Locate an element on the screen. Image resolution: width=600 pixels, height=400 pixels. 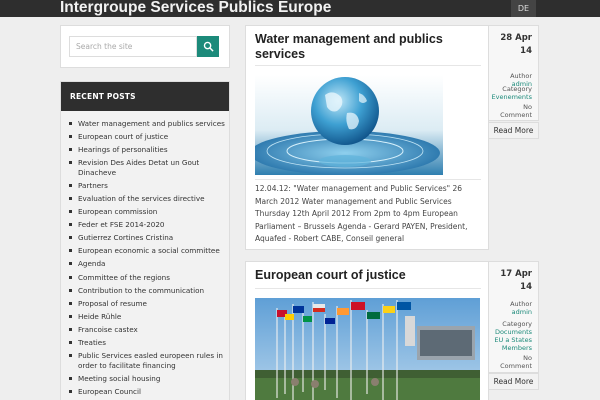
recent-post-link: Heide Rühle is located at coordinates (147, 317).